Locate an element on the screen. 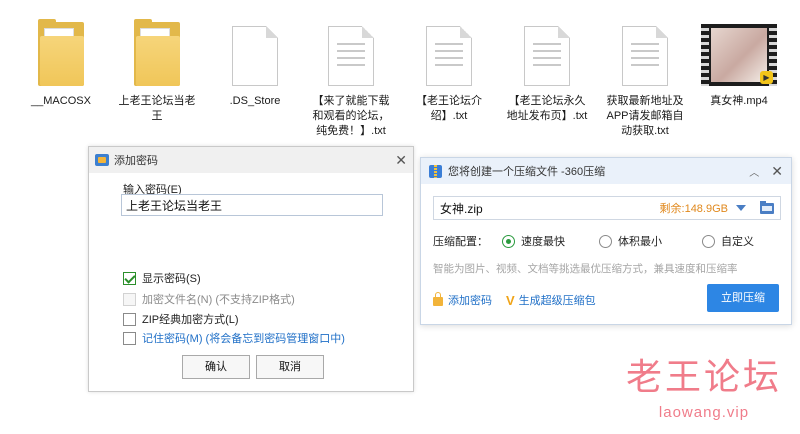 The height and width of the screenshot is (434, 800). file-item-video: ▶ 真女神.mp4 is located at coordinates (739, 58).